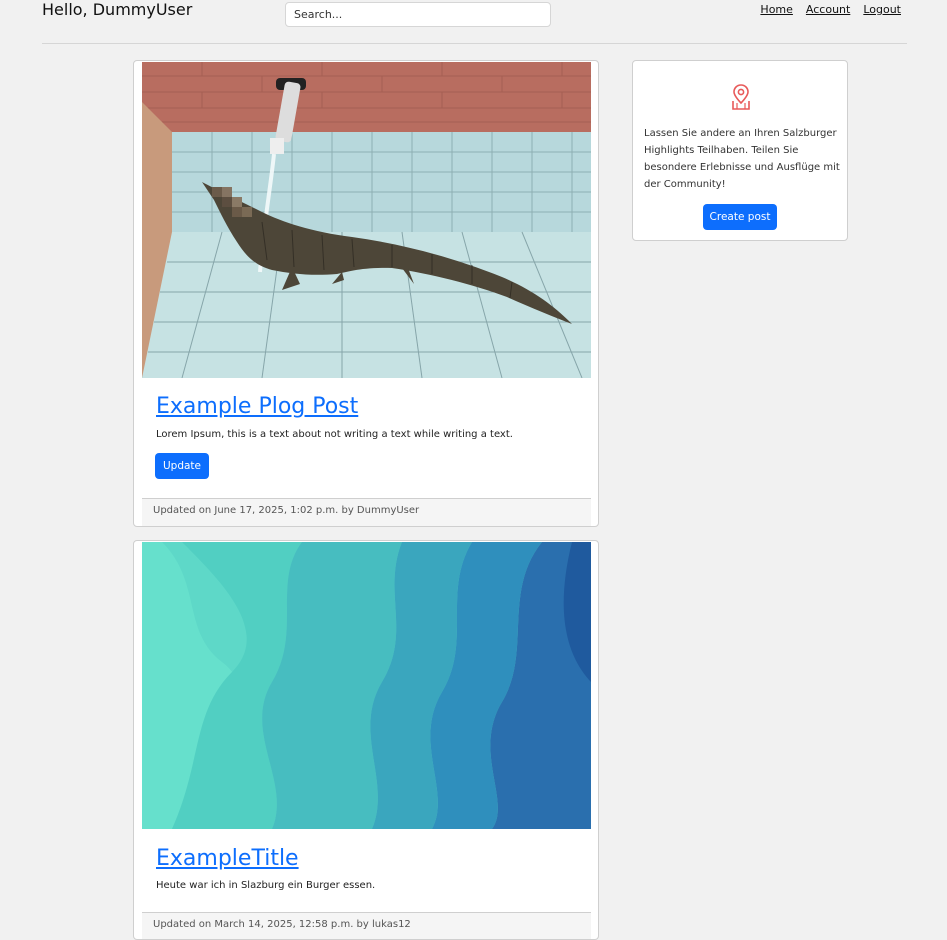 The width and height of the screenshot is (947, 940). What do you see at coordinates (776, 9) in the screenshot?
I see `nav-home-link: Home` at bounding box center [776, 9].